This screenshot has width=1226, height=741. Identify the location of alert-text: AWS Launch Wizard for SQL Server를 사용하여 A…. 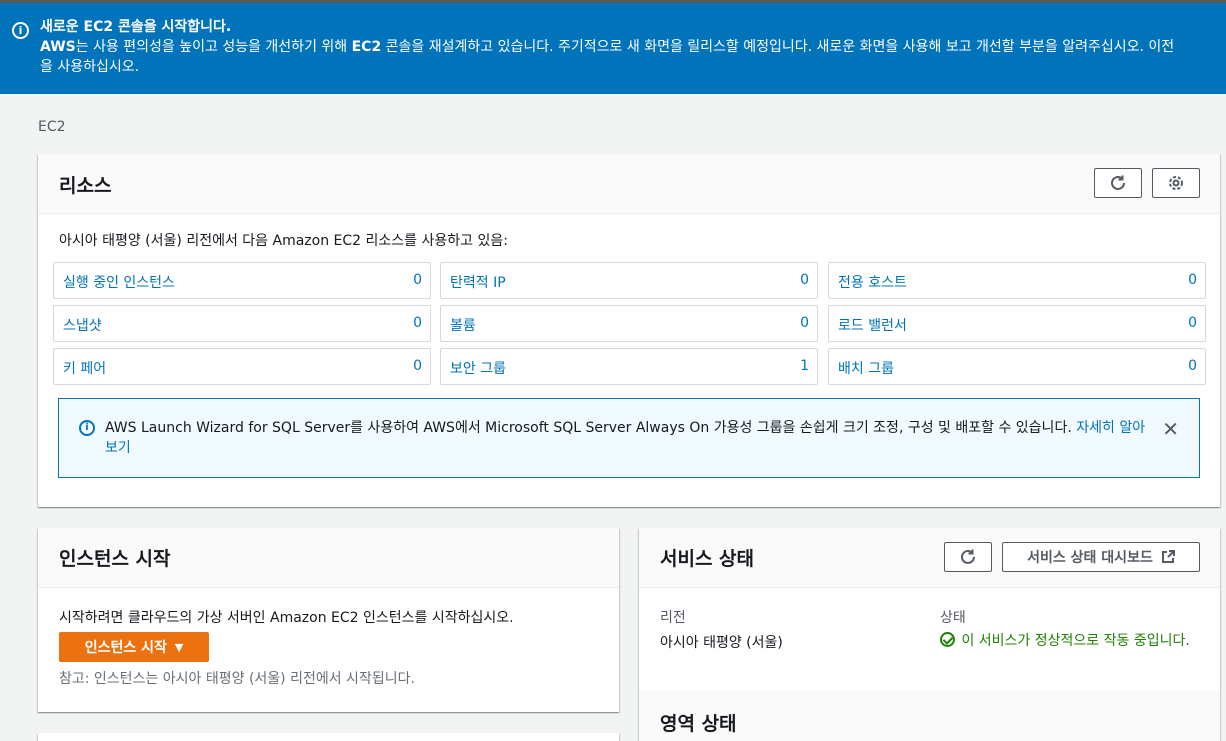
(625, 438).